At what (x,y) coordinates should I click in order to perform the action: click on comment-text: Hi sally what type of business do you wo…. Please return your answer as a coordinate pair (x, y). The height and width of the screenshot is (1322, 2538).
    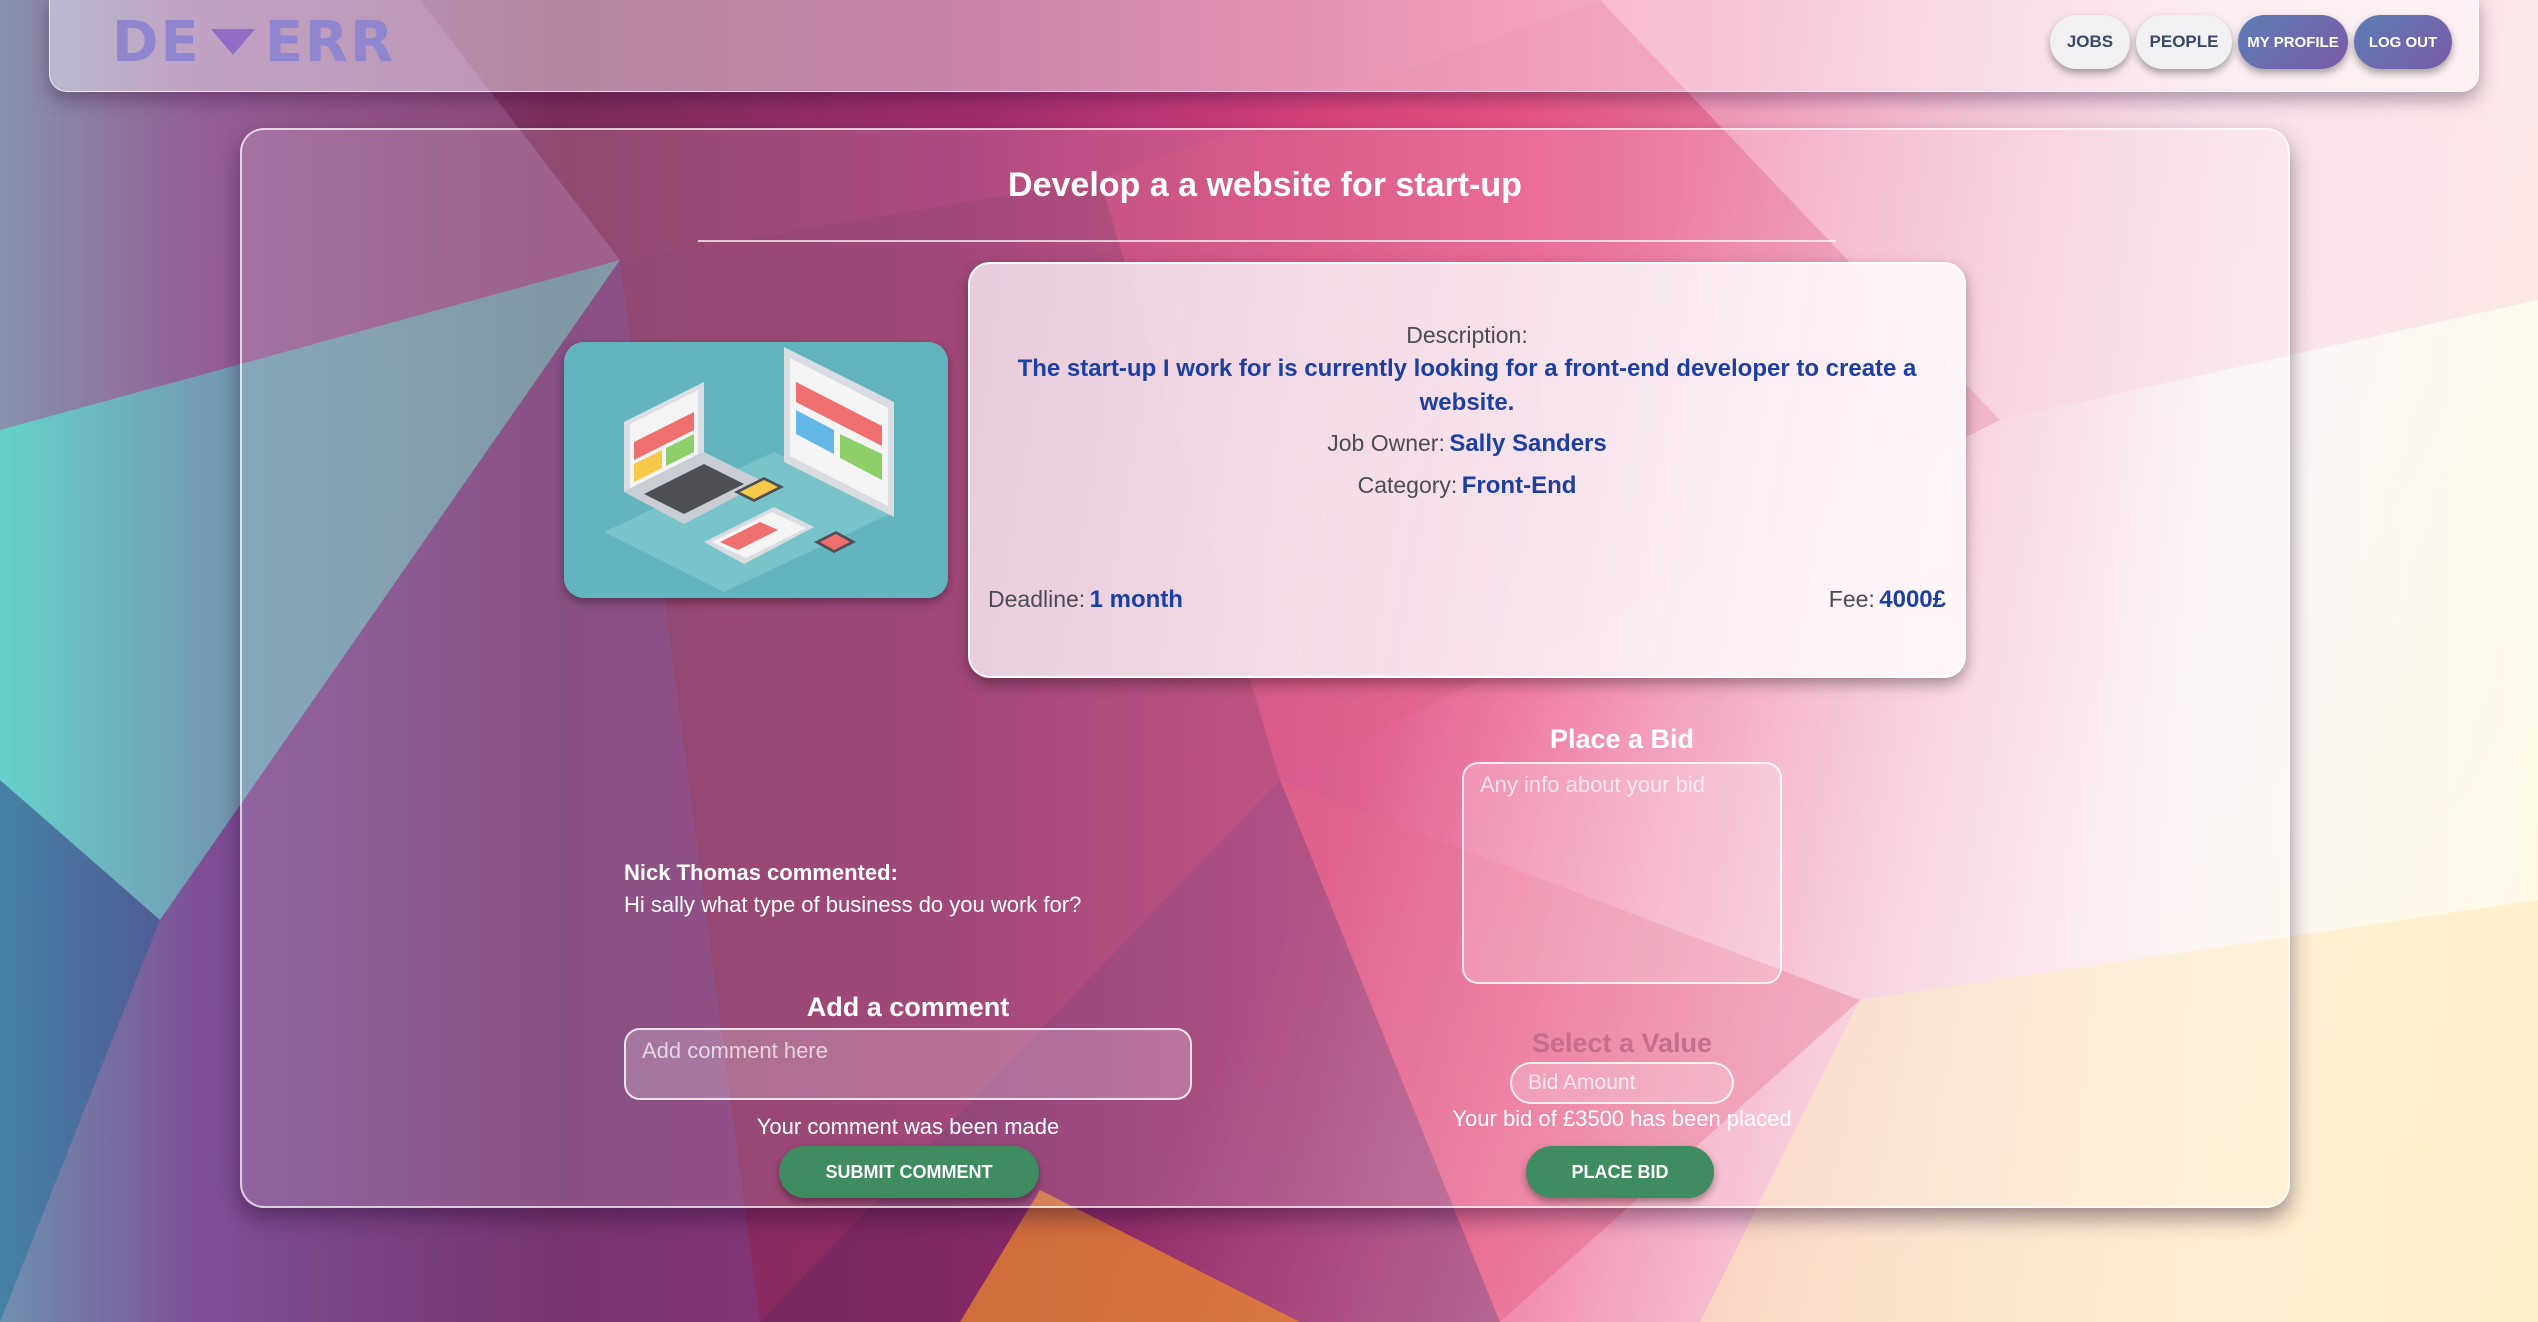
    Looking at the image, I should click on (853, 904).